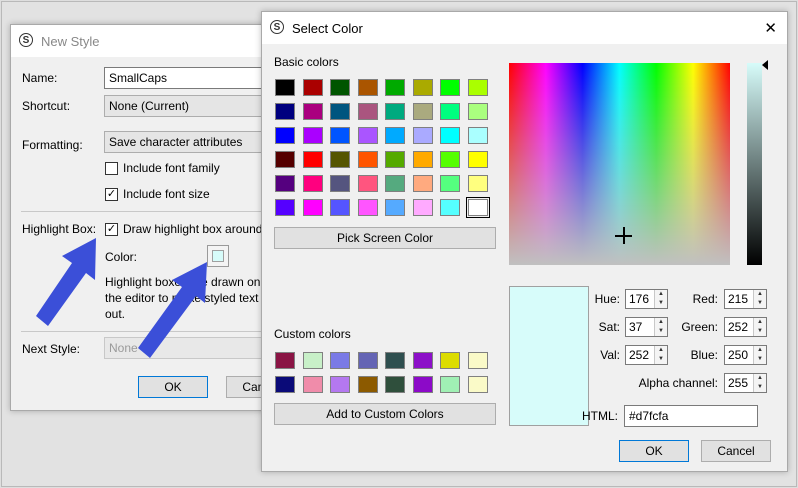 The width and height of the screenshot is (798, 488). Describe the element at coordinates (277, 27) in the screenshot. I see `app-icon: S` at that location.